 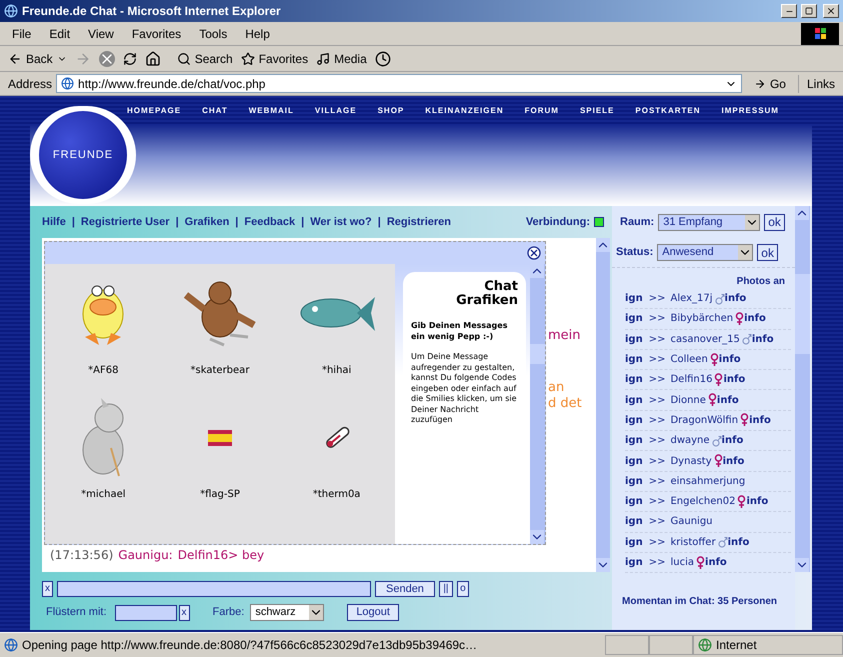 What do you see at coordinates (464, 110) in the screenshot?
I see `site-nav-link: KLEINANZEIGEN` at bounding box center [464, 110].